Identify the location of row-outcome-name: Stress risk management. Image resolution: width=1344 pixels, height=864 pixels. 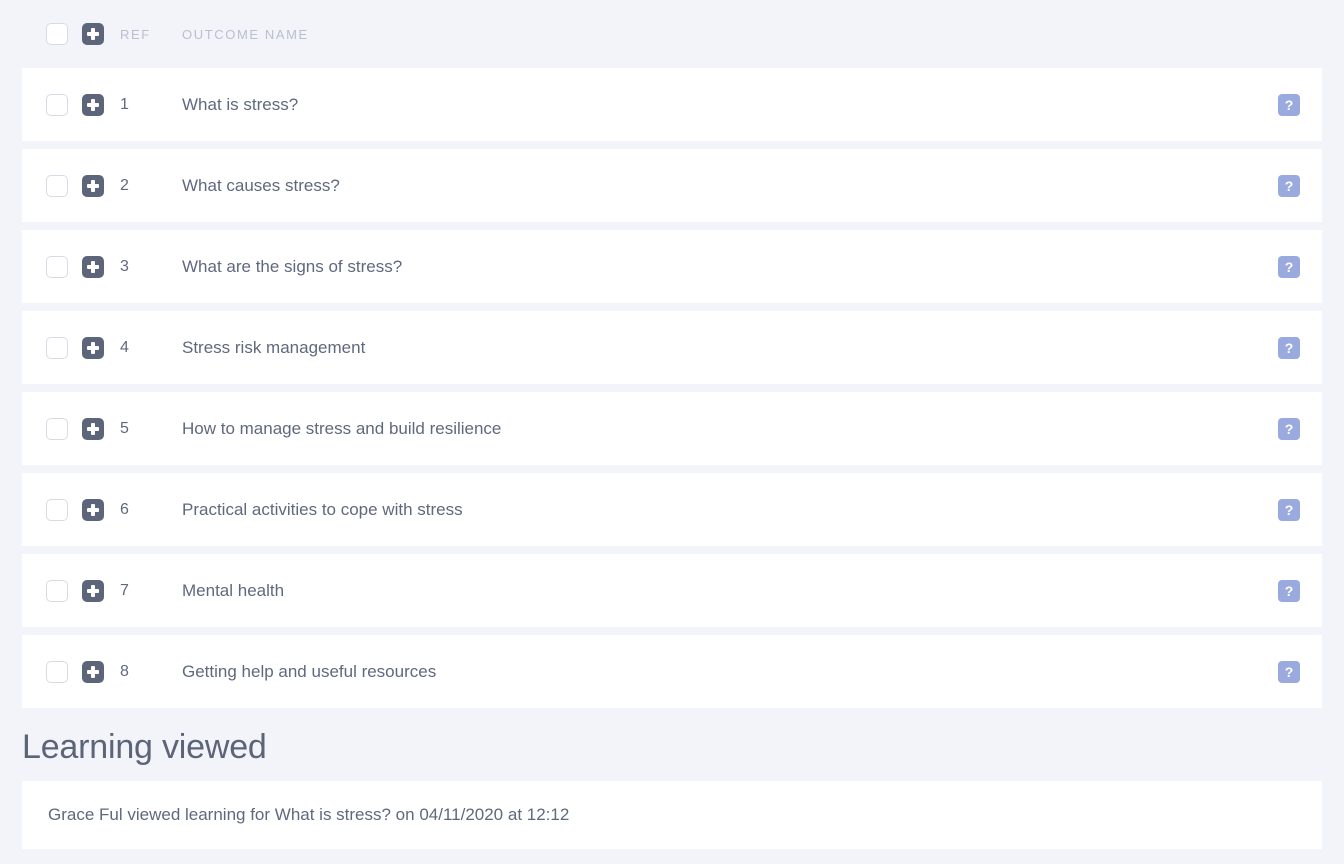
(274, 347).